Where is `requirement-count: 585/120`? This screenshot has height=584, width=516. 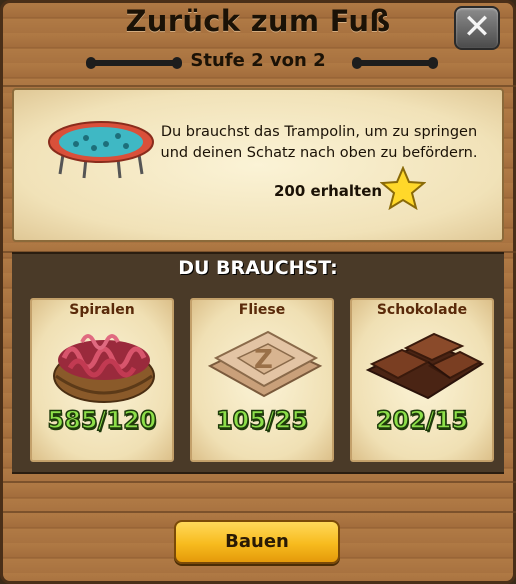 requirement-count: 585/120 is located at coordinates (102, 420).